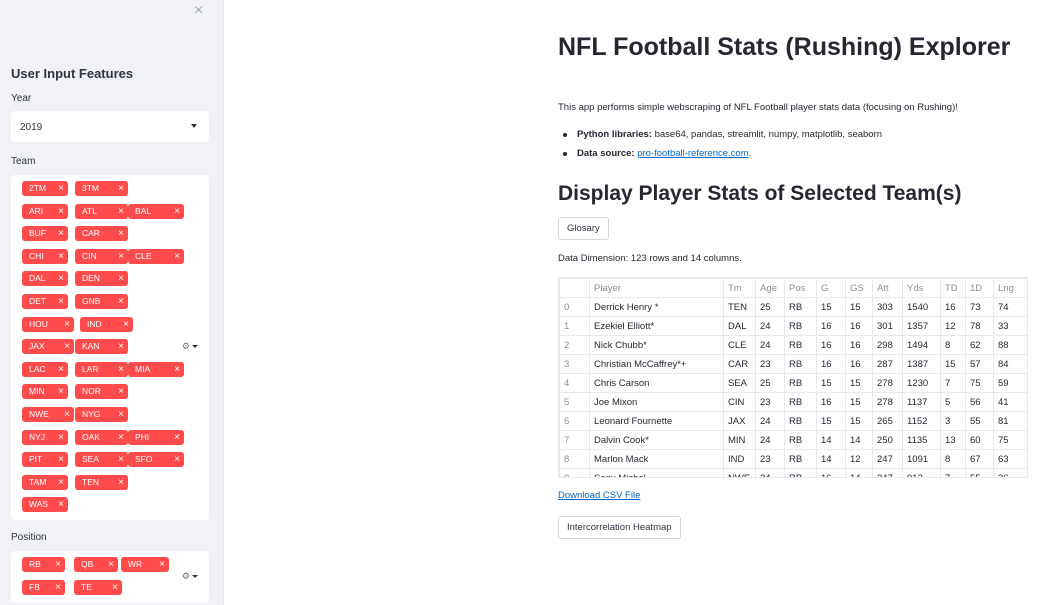 The height and width of the screenshot is (605, 1042). I want to click on year-select: 2019, so click(110, 126).